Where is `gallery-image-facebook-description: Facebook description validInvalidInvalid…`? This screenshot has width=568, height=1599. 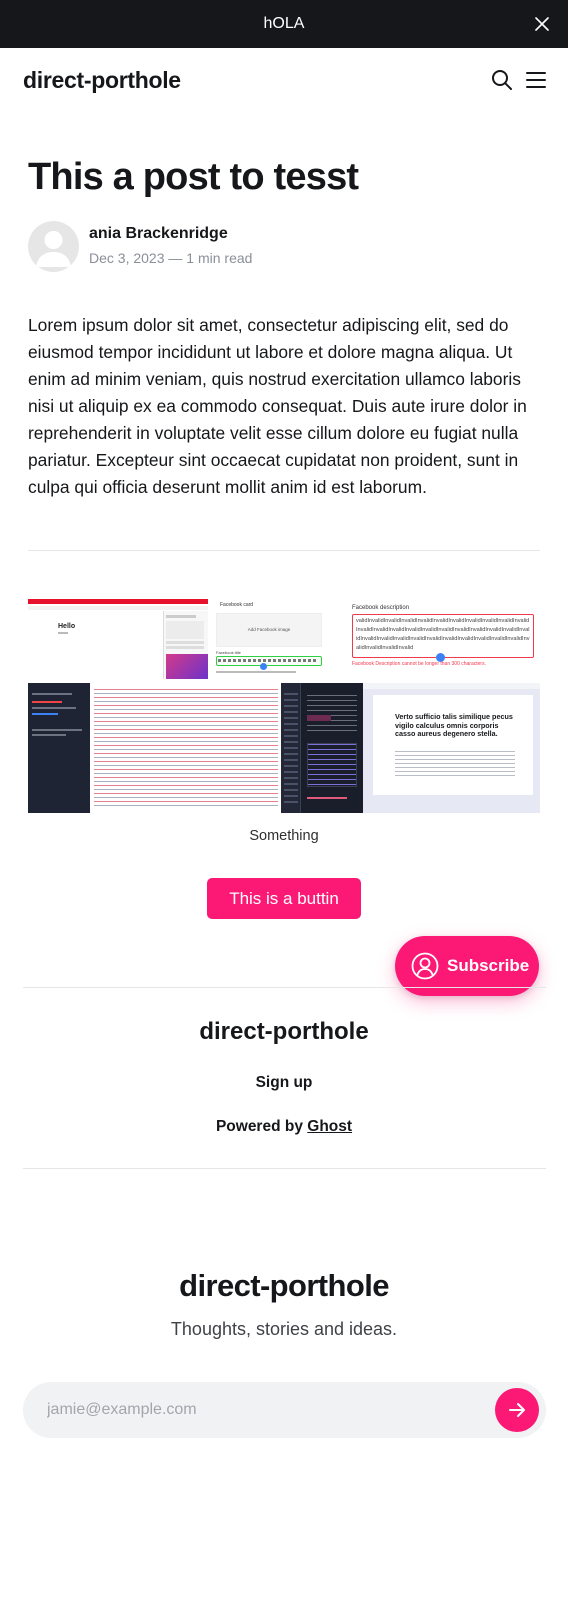
gallery-image-facebook-description: Facebook description validInvalidInvalid… is located at coordinates (433, 639).